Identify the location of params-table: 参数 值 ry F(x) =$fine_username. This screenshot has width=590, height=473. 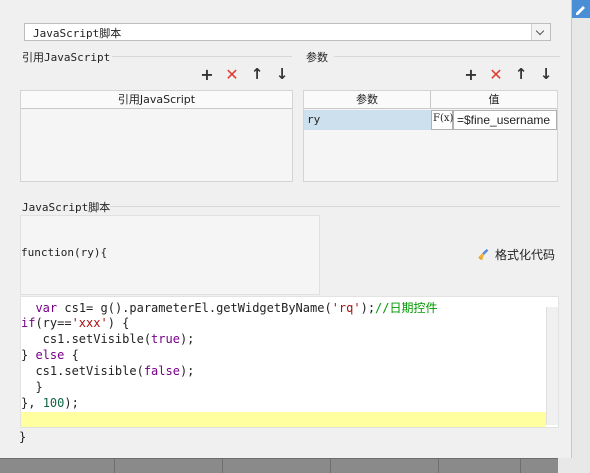
(430, 136).